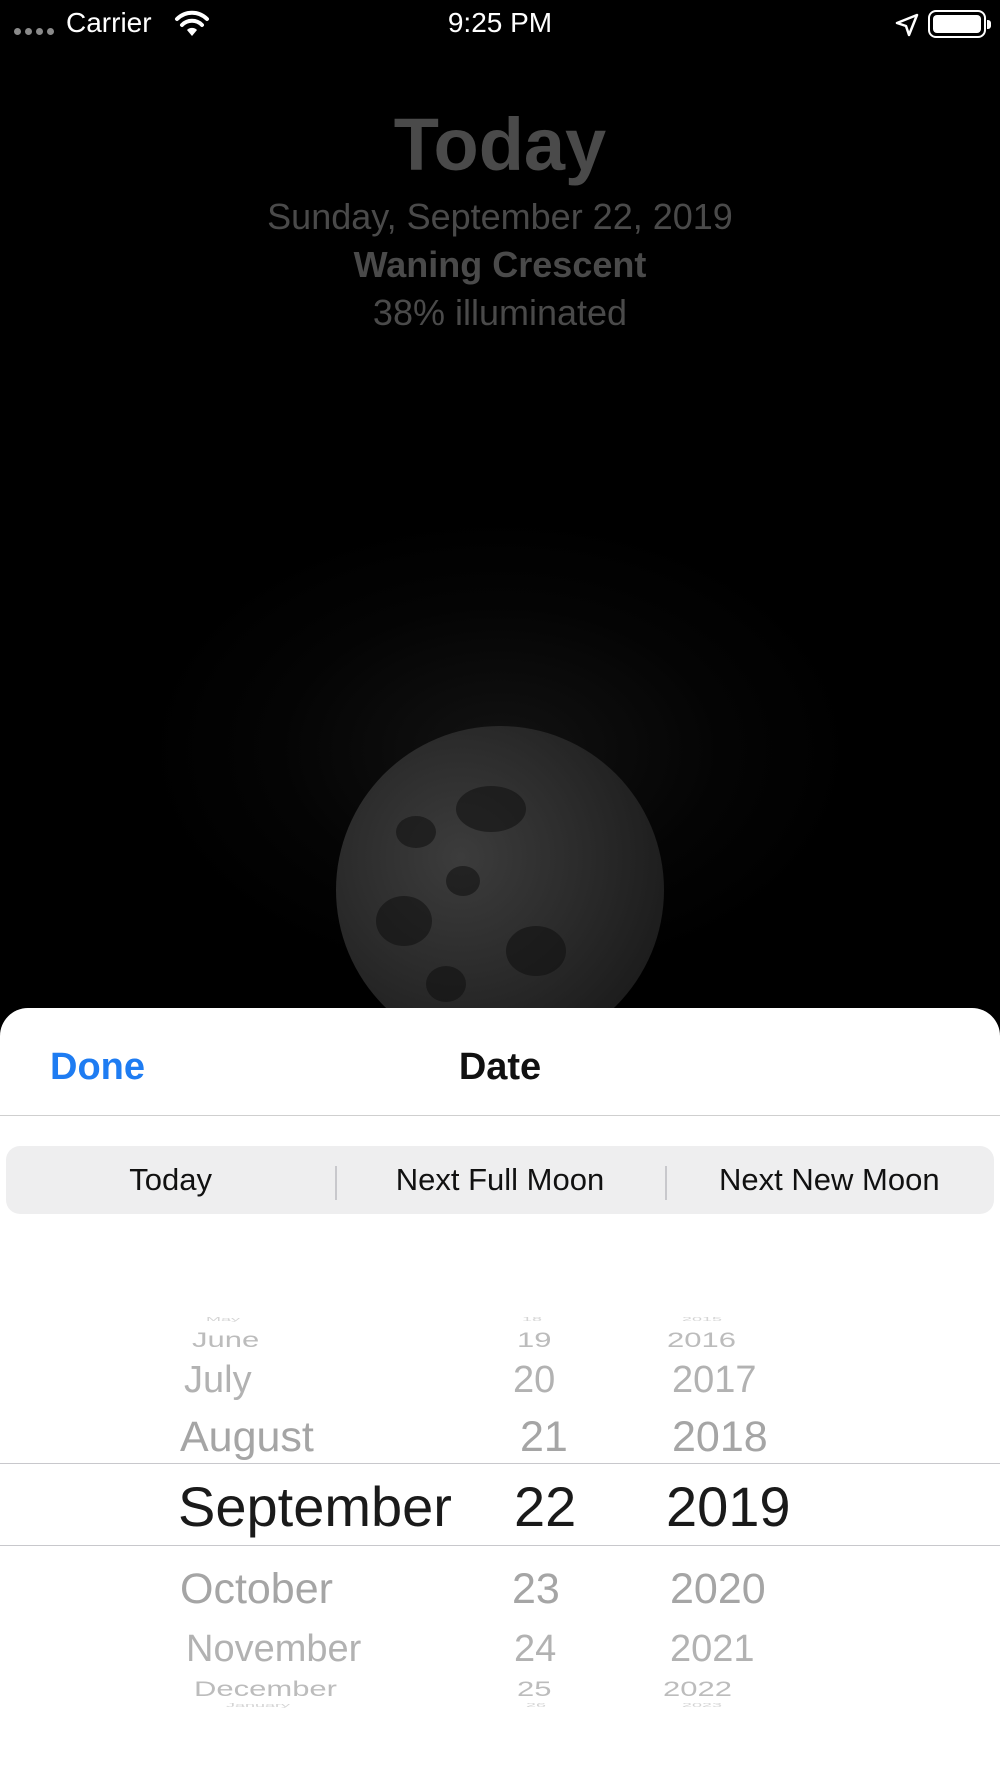  I want to click on date-shortcut-segmented-control: Today Next Full Moon Next New Moon, so click(500, 1180).